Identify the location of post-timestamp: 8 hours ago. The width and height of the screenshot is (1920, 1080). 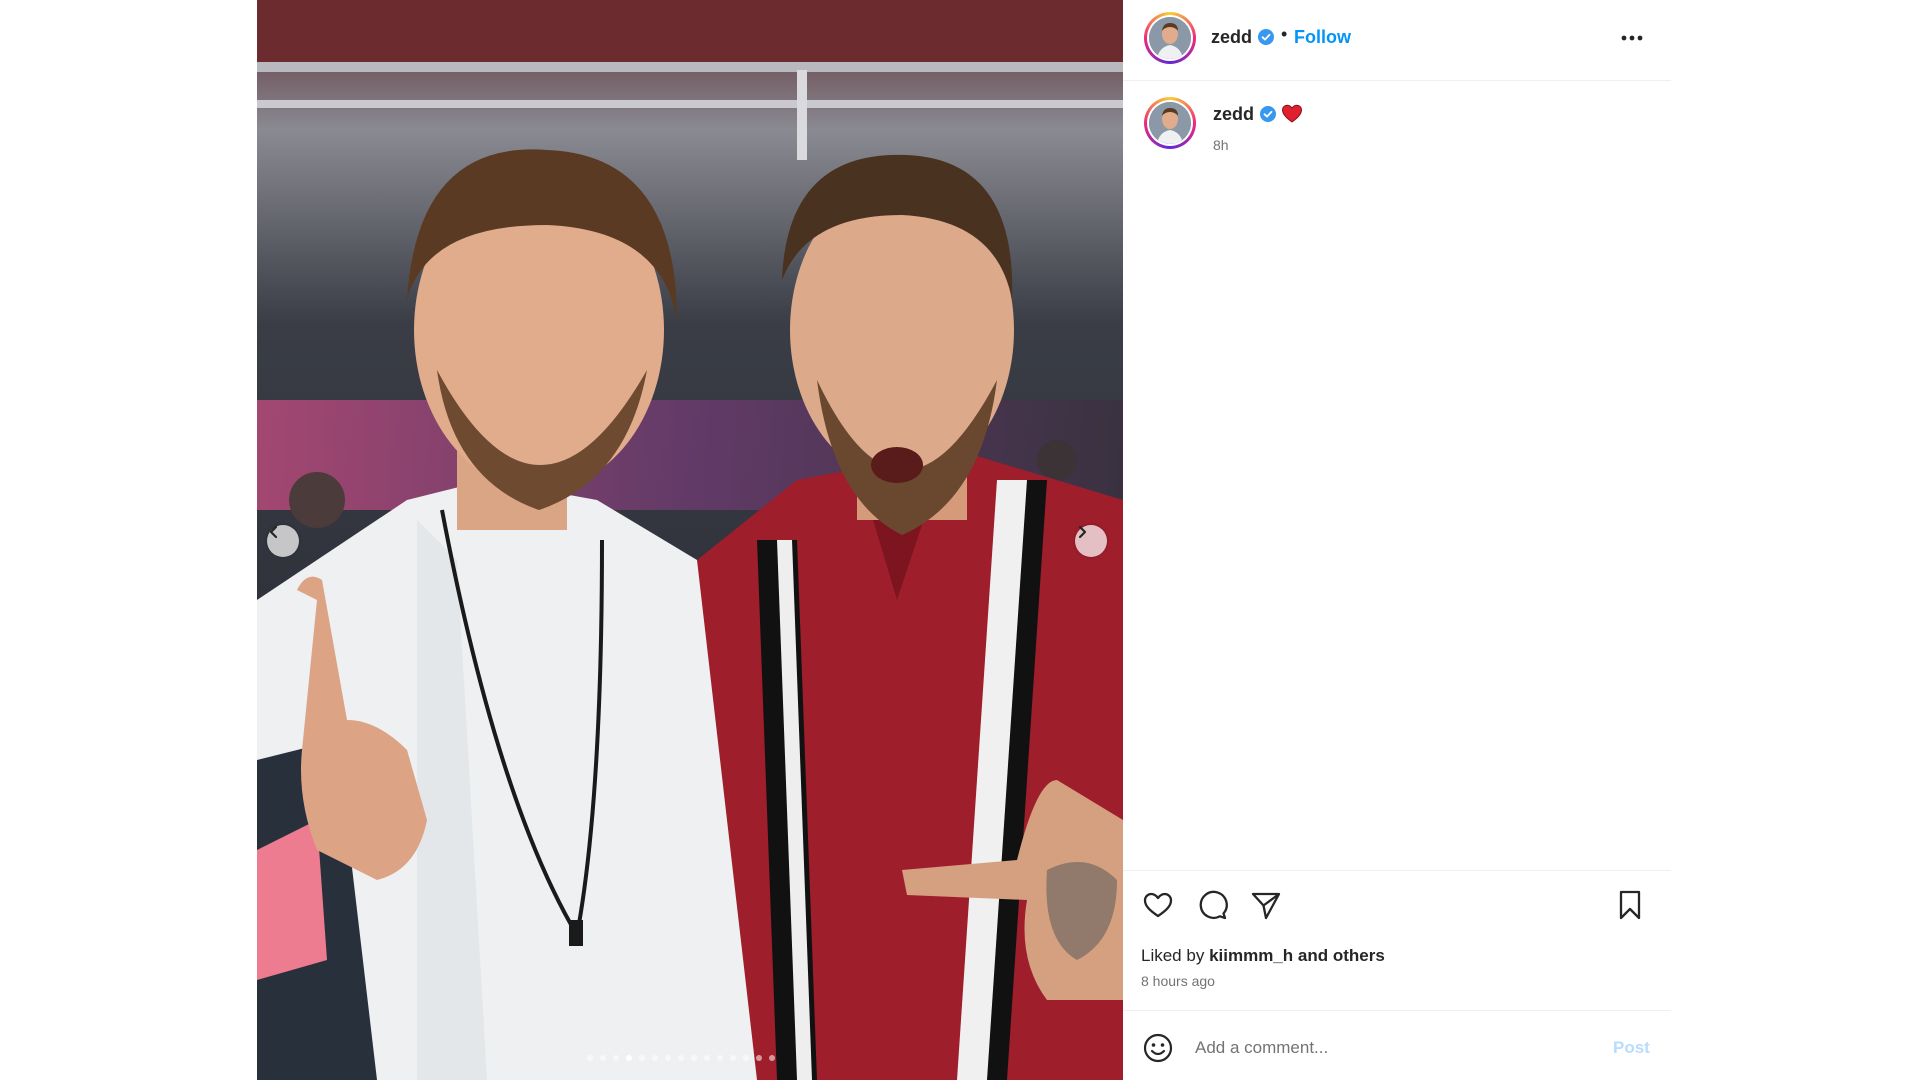
(1178, 981).